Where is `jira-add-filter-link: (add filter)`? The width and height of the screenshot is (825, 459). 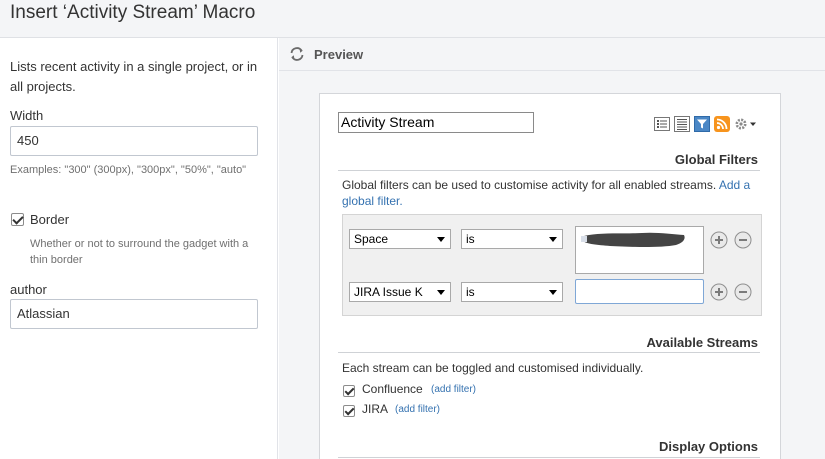
jira-add-filter-link: (add filter) is located at coordinates (417, 409).